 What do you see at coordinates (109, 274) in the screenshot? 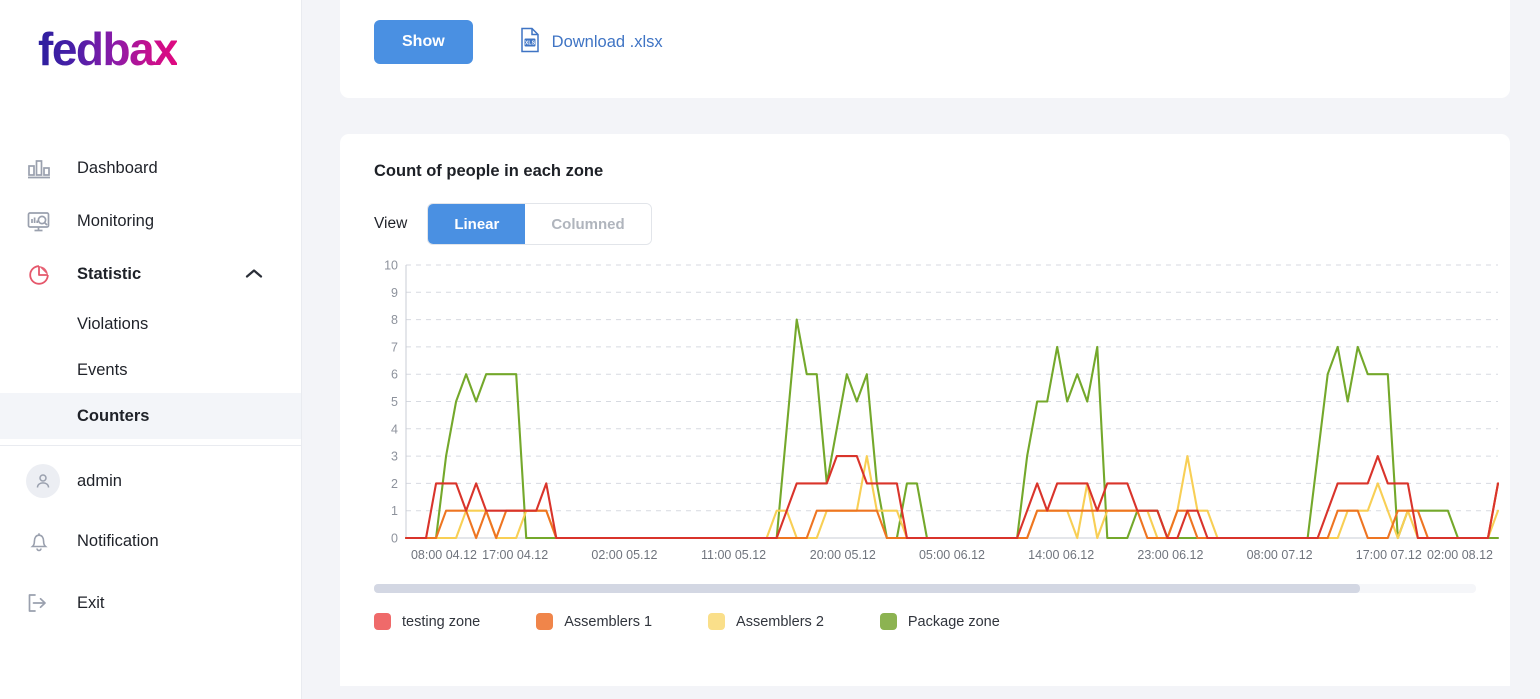
I see `sidebar-item-label: Statistic` at bounding box center [109, 274].